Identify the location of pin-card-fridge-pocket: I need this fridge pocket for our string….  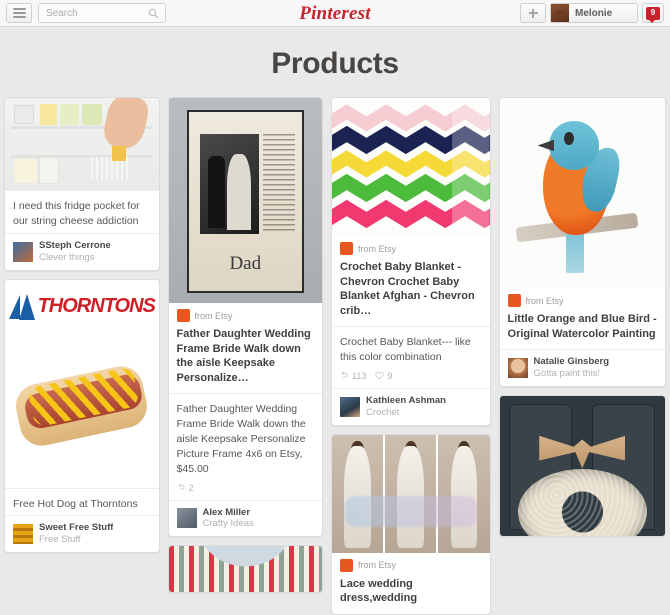
(82, 184).